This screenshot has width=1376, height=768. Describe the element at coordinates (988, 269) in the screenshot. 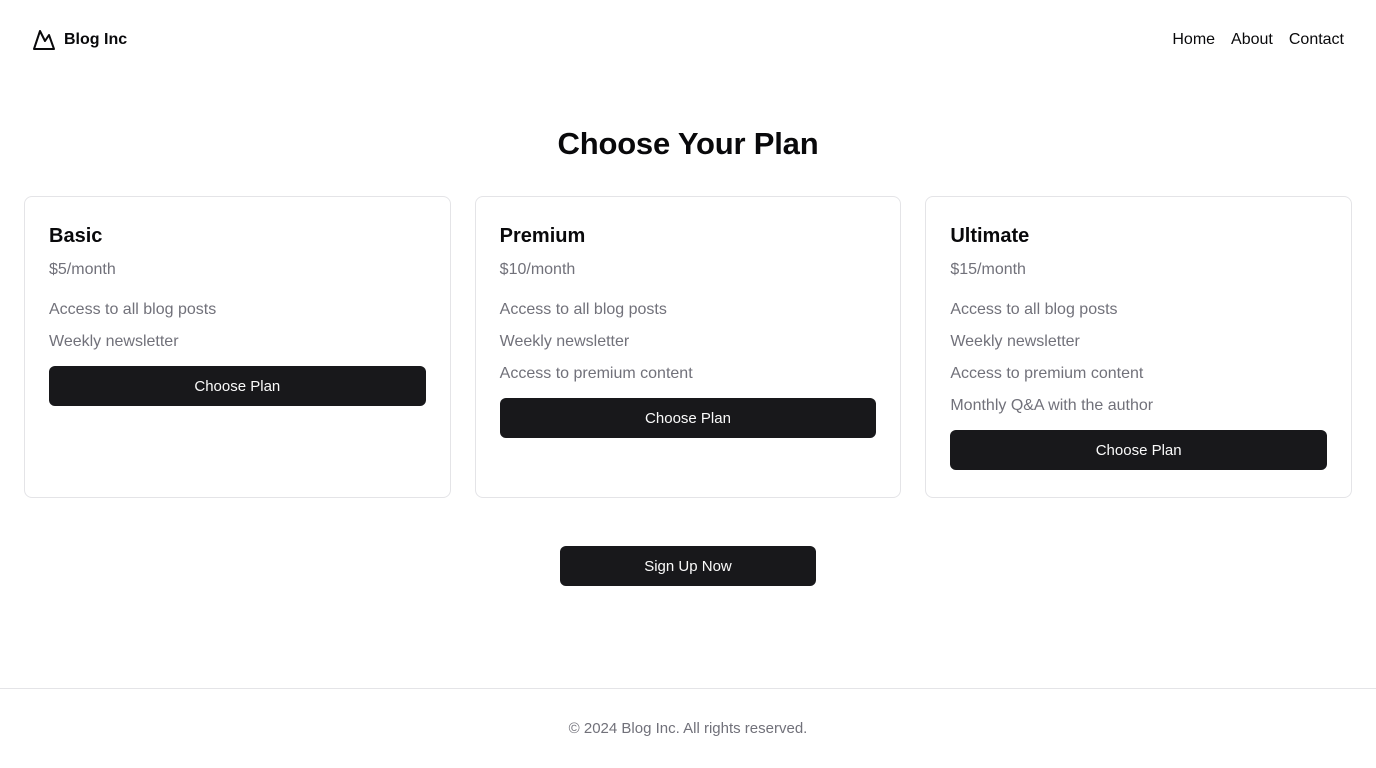

I see `plan-price: $15/month` at that location.